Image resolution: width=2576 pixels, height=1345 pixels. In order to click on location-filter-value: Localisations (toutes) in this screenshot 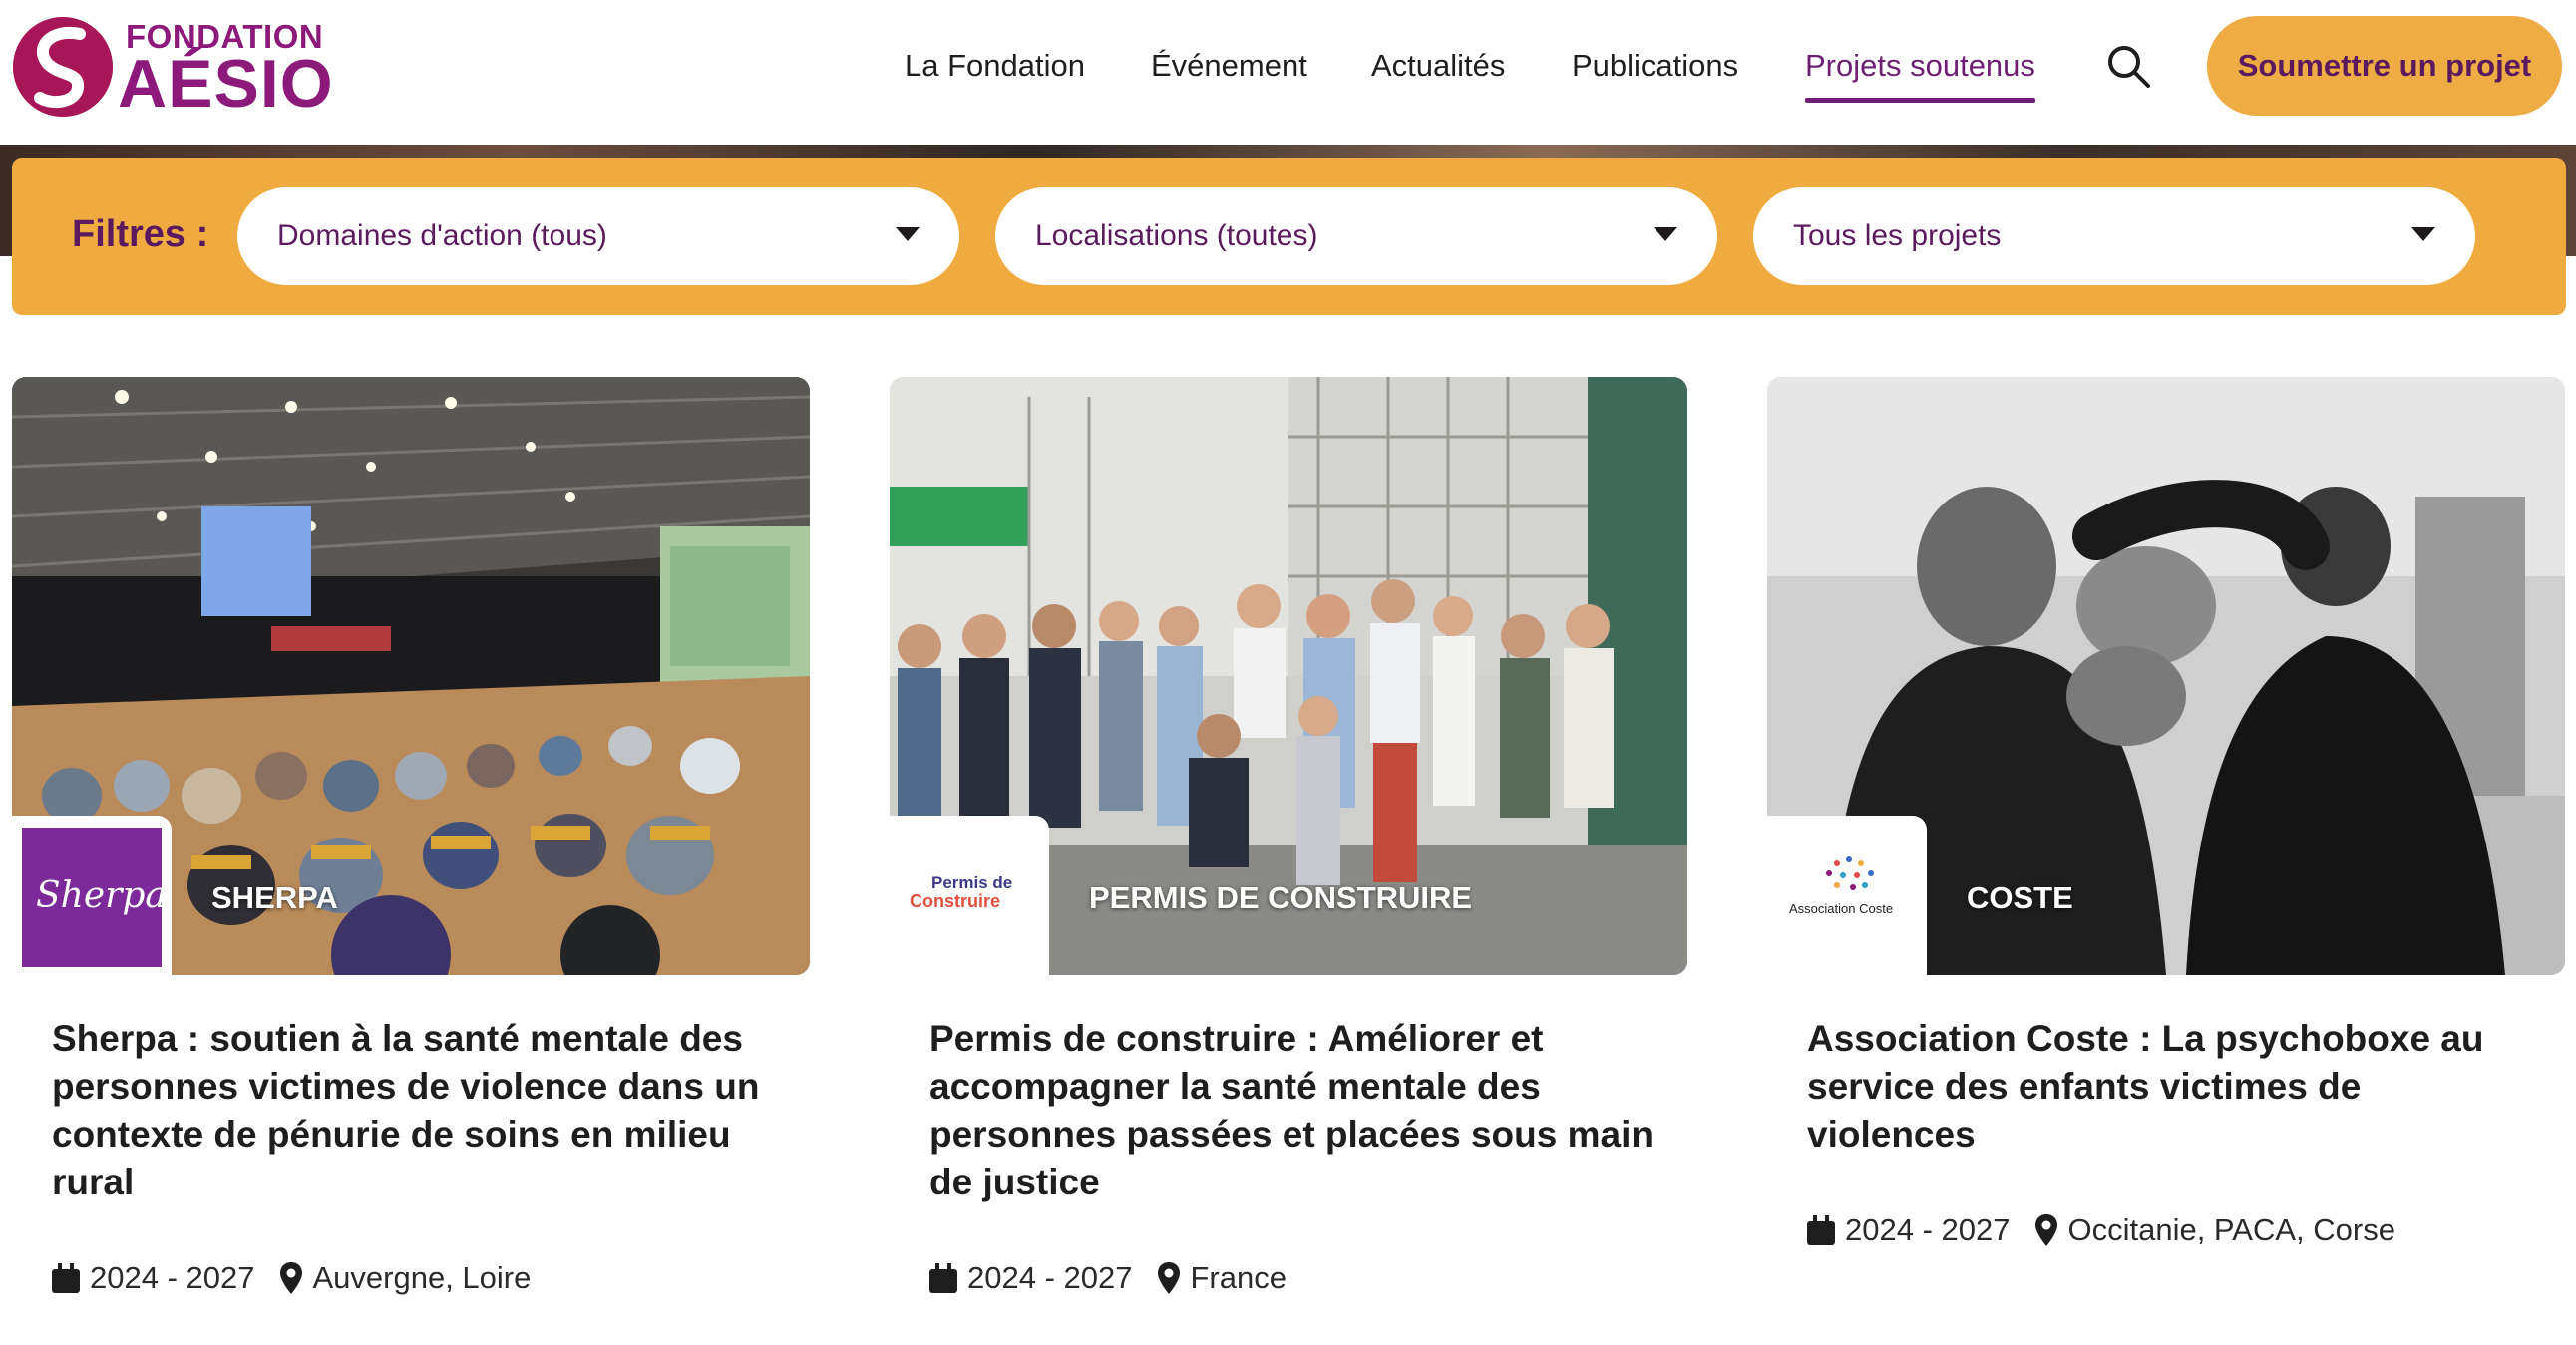, I will do `click(1176, 236)`.